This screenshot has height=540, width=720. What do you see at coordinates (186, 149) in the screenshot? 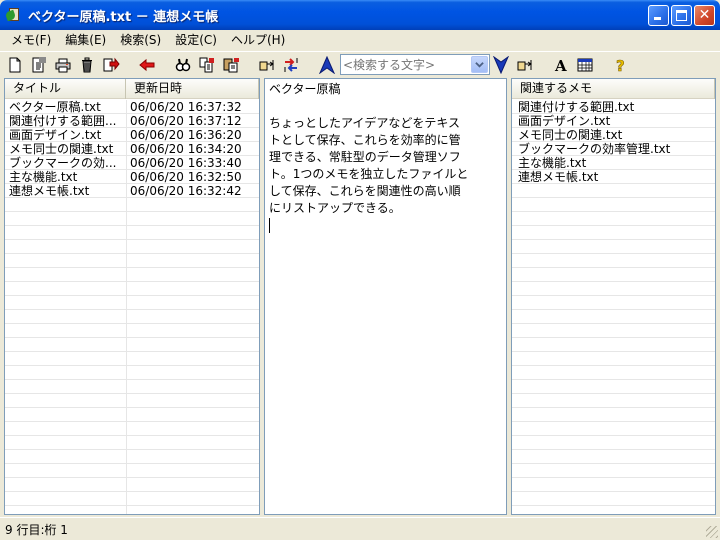
I see `memo-date-cell: 06/06/20 16:34:20` at bounding box center [186, 149].